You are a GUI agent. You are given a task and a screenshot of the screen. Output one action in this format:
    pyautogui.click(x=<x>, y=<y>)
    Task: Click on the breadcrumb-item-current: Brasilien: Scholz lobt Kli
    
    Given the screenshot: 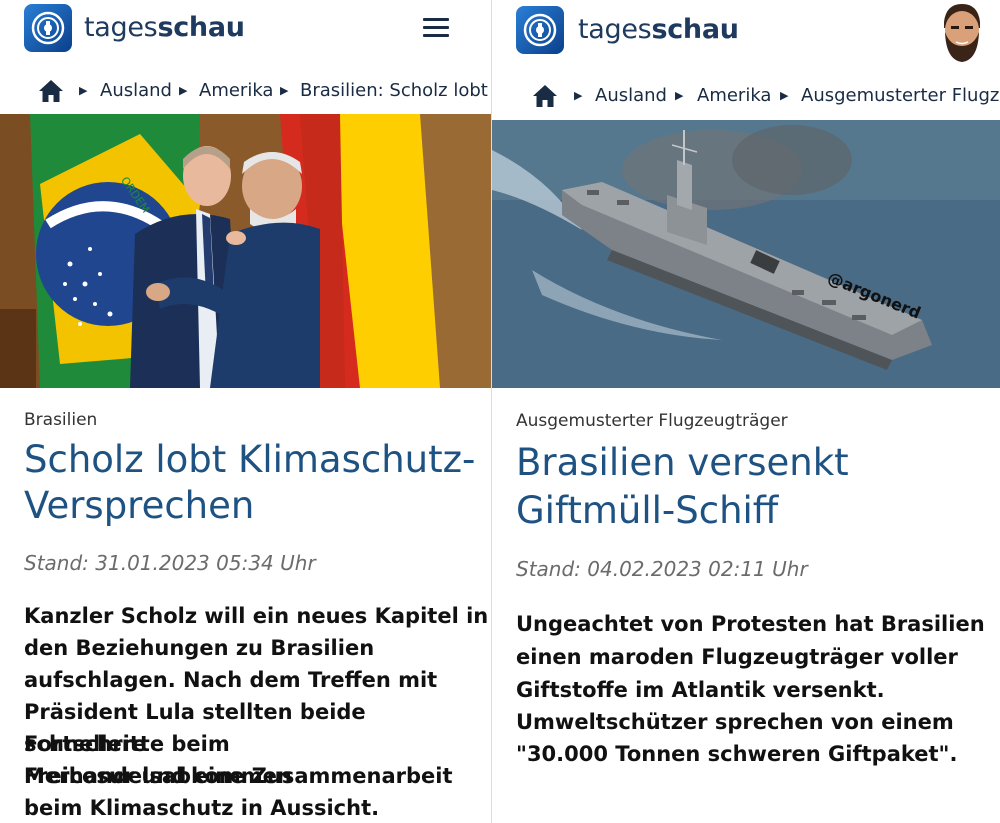 What is the action you would take?
    pyautogui.click(x=395, y=90)
    